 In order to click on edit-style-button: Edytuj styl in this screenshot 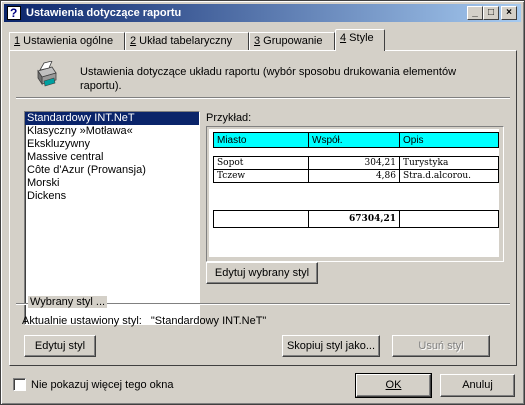, I will do `click(60, 346)`.